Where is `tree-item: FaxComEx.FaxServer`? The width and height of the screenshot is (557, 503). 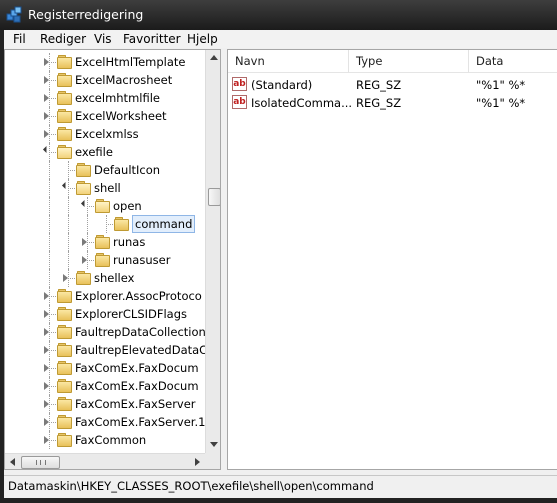
tree-item: FaxComEx.FaxServer is located at coordinates (112, 404).